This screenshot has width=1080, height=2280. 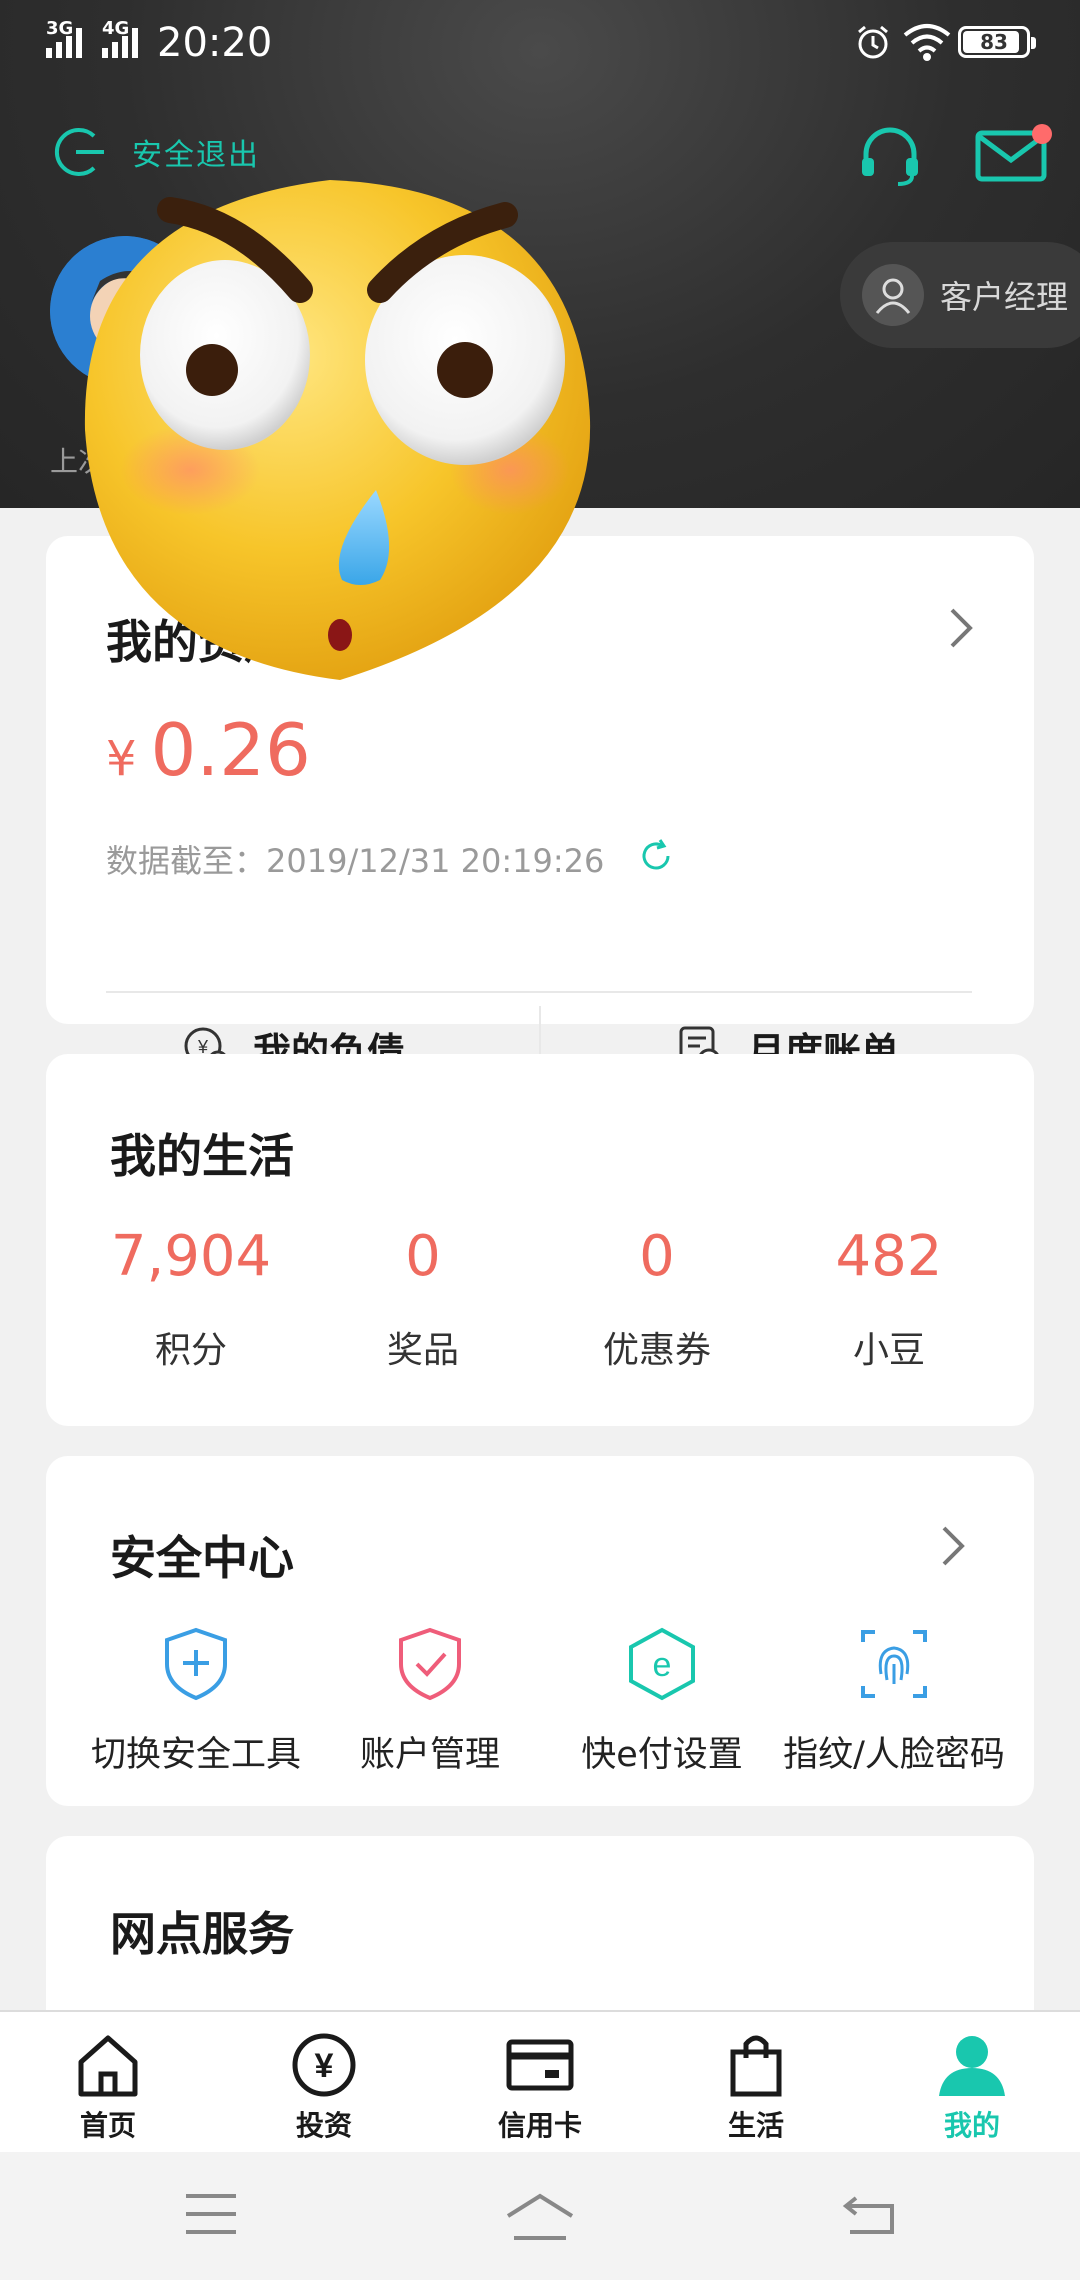 I want to click on credit-card-icon, so click(x=540, y=2065).